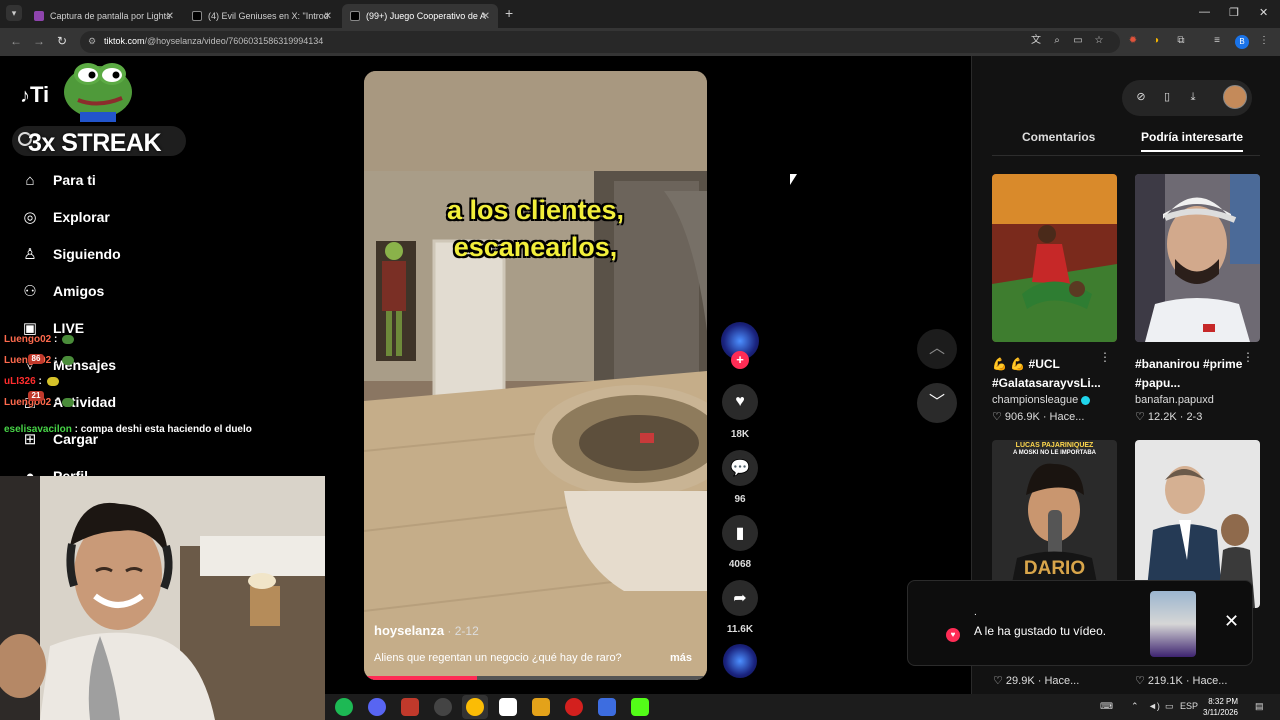 This screenshot has width=1280, height=720. I want to click on more-button: más, so click(681, 658).